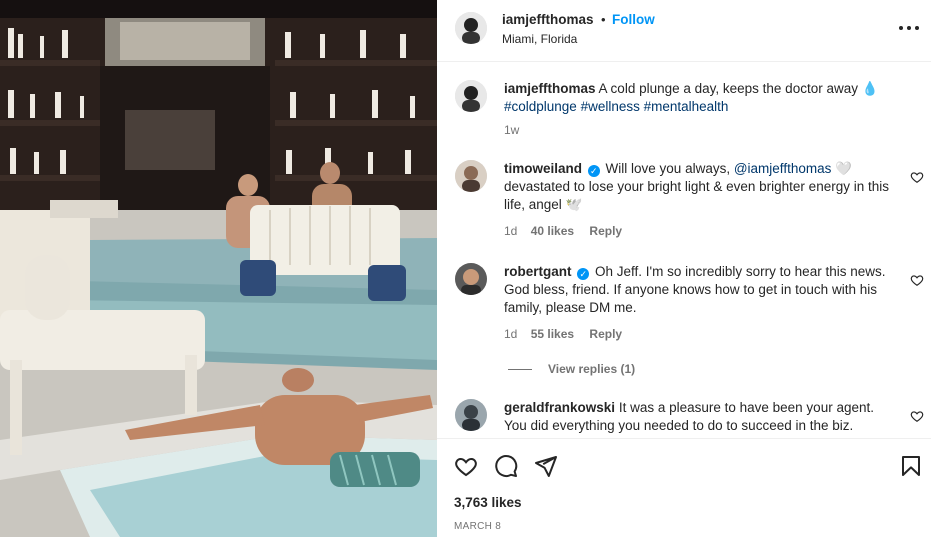 Image resolution: width=931 pixels, height=537 pixels. Describe the element at coordinates (488, 502) in the screenshot. I see `post-likes-count: 3,763 likes` at that location.